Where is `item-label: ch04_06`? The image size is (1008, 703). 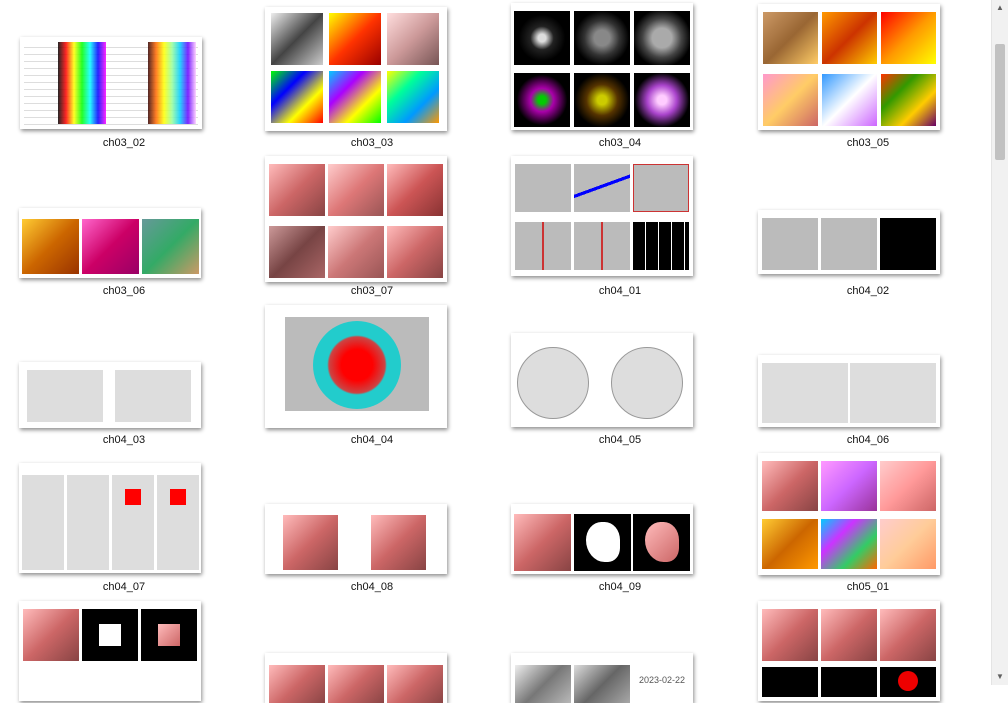
item-label: ch04_06 is located at coordinates (868, 440).